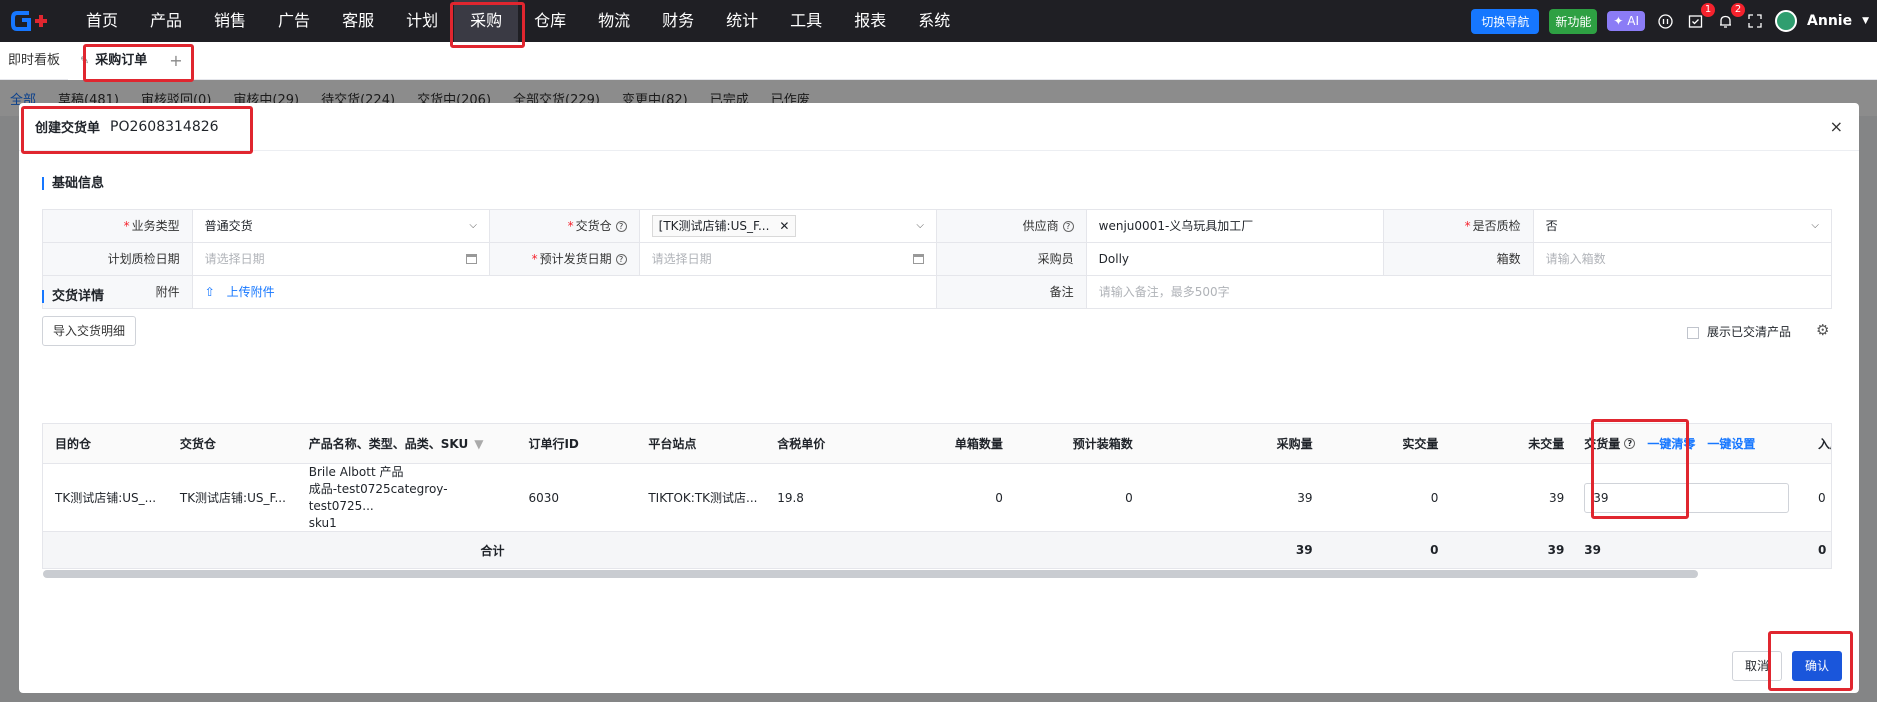  What do you see at coordinates (341, 259) in the screenshot?
I see `plan-qc-date-picker: 请选择日期` at bounding box center [341, 259].